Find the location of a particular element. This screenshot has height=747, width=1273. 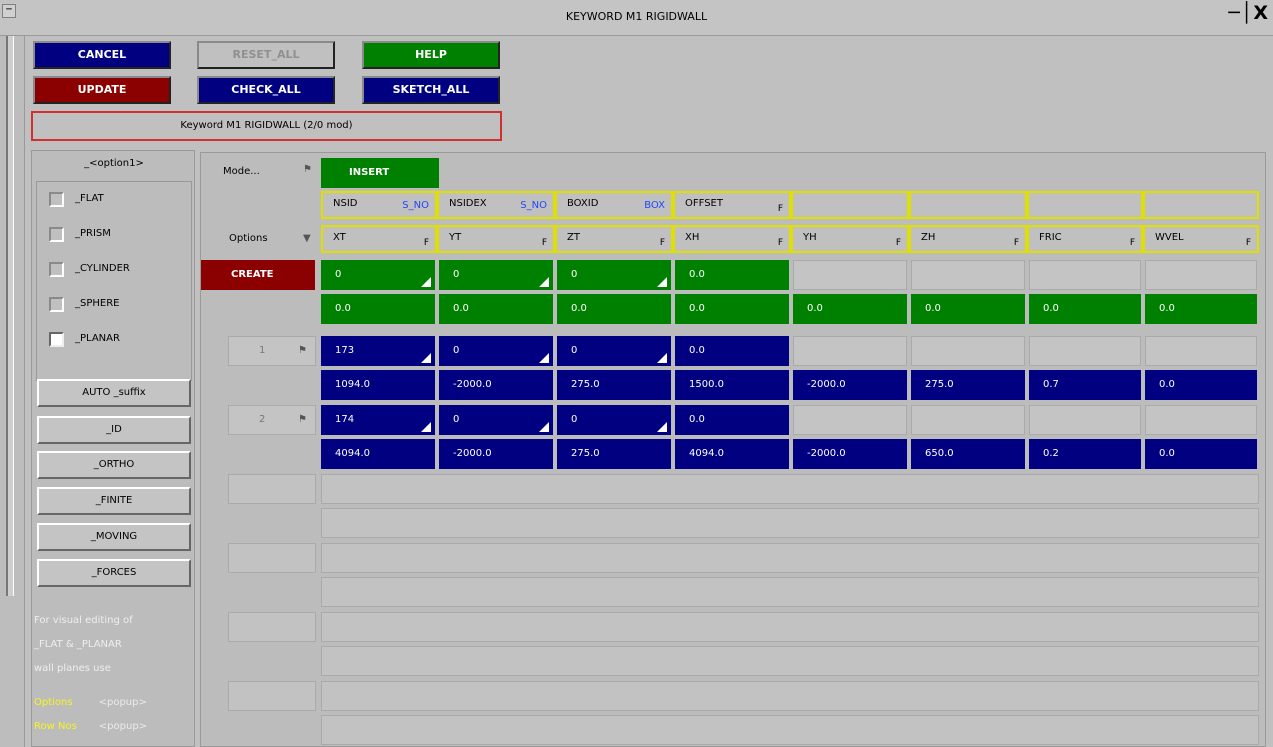

header-nsidex: NSIDEX S_NO is located at coordinates (496, 205).